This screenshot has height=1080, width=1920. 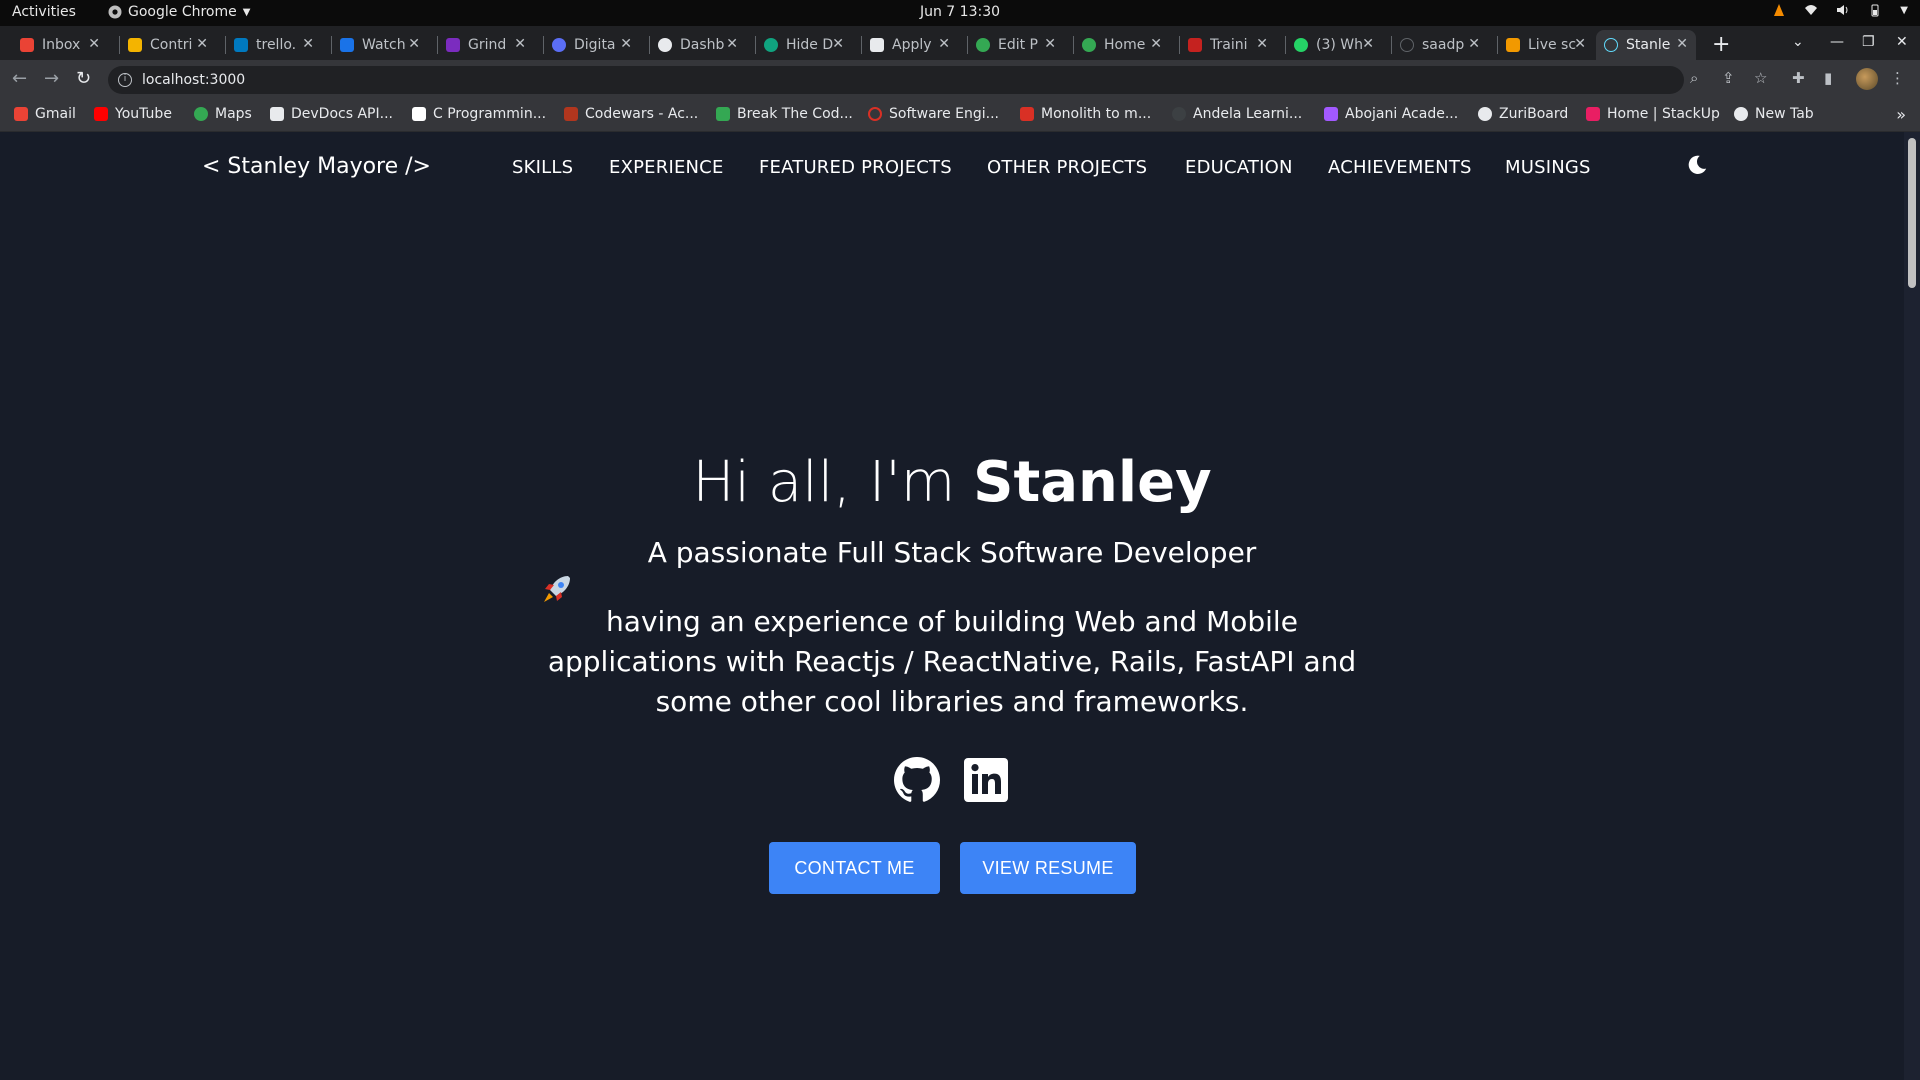 I want to click on bookmark-item: ZuriBoard, so click(x=1523, y=114).